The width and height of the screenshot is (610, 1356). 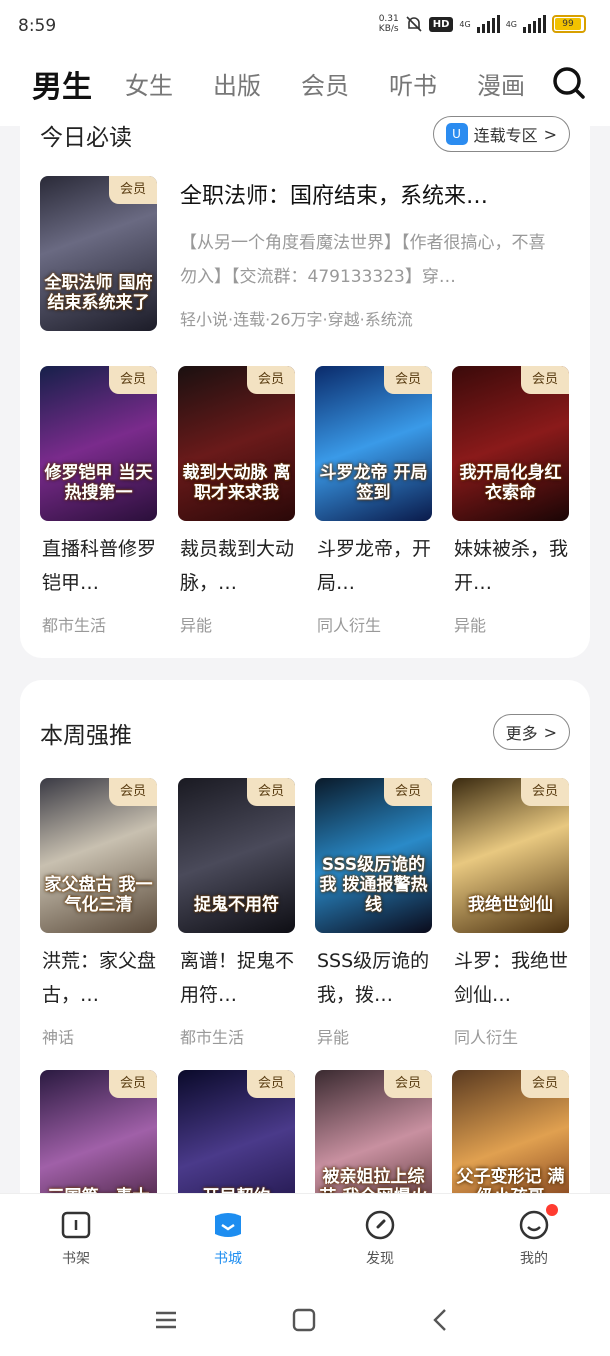 I want to click on status-icons: 0.31 KB/s HD 4G 4G 99, so click(x=482, y=24).